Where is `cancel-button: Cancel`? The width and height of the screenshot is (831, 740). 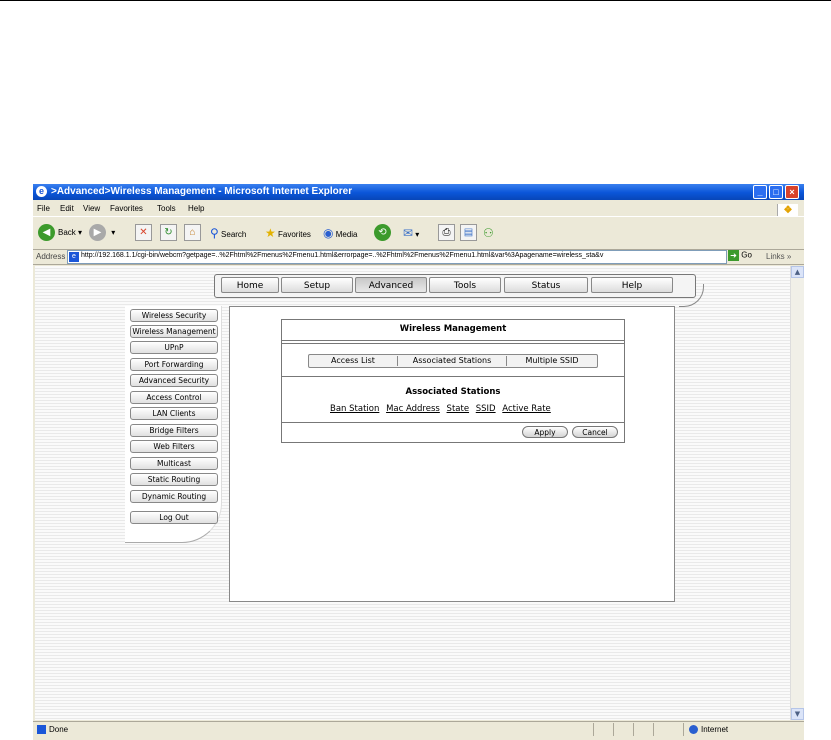 cancel-button: Cancel is located at coordinates (595, 432).